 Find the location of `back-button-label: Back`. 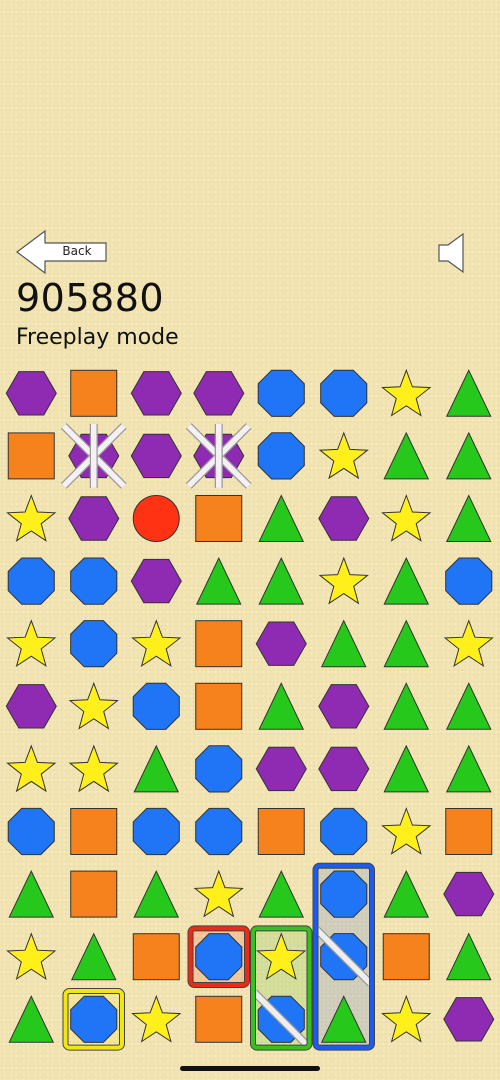

back-button-label: Back is located at coordinates (77, 251).